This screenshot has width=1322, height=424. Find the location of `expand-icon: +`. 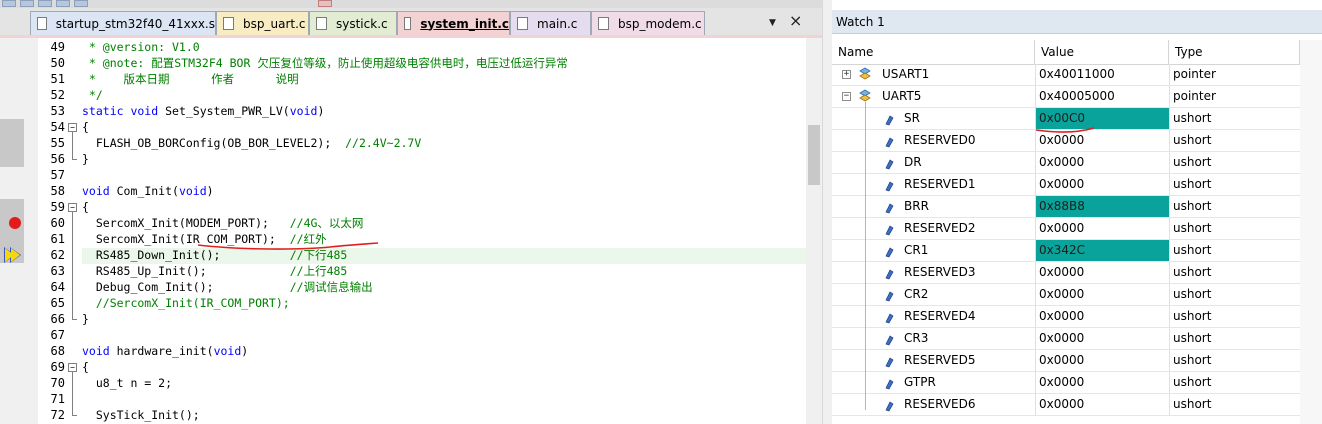

expand-icon: + is located at coordinates (846, 74).